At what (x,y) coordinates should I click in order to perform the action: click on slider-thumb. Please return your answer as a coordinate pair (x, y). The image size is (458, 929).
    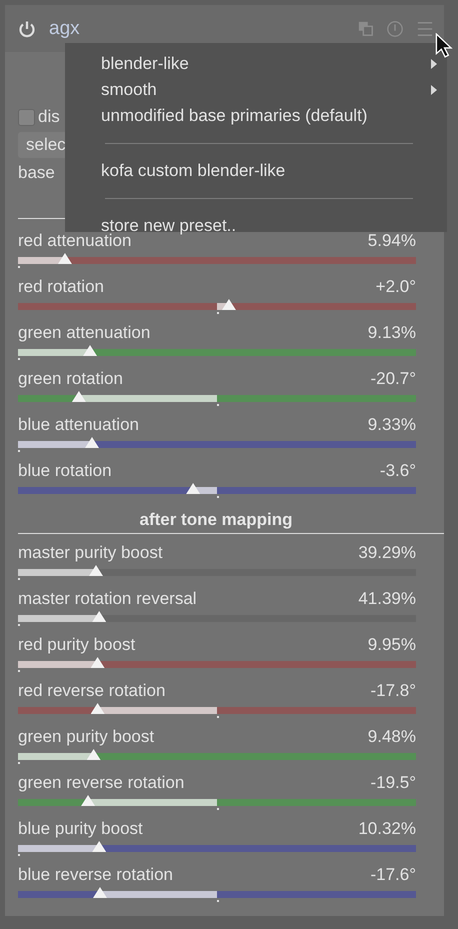
    Looking at the image, I should click on (96, 570).